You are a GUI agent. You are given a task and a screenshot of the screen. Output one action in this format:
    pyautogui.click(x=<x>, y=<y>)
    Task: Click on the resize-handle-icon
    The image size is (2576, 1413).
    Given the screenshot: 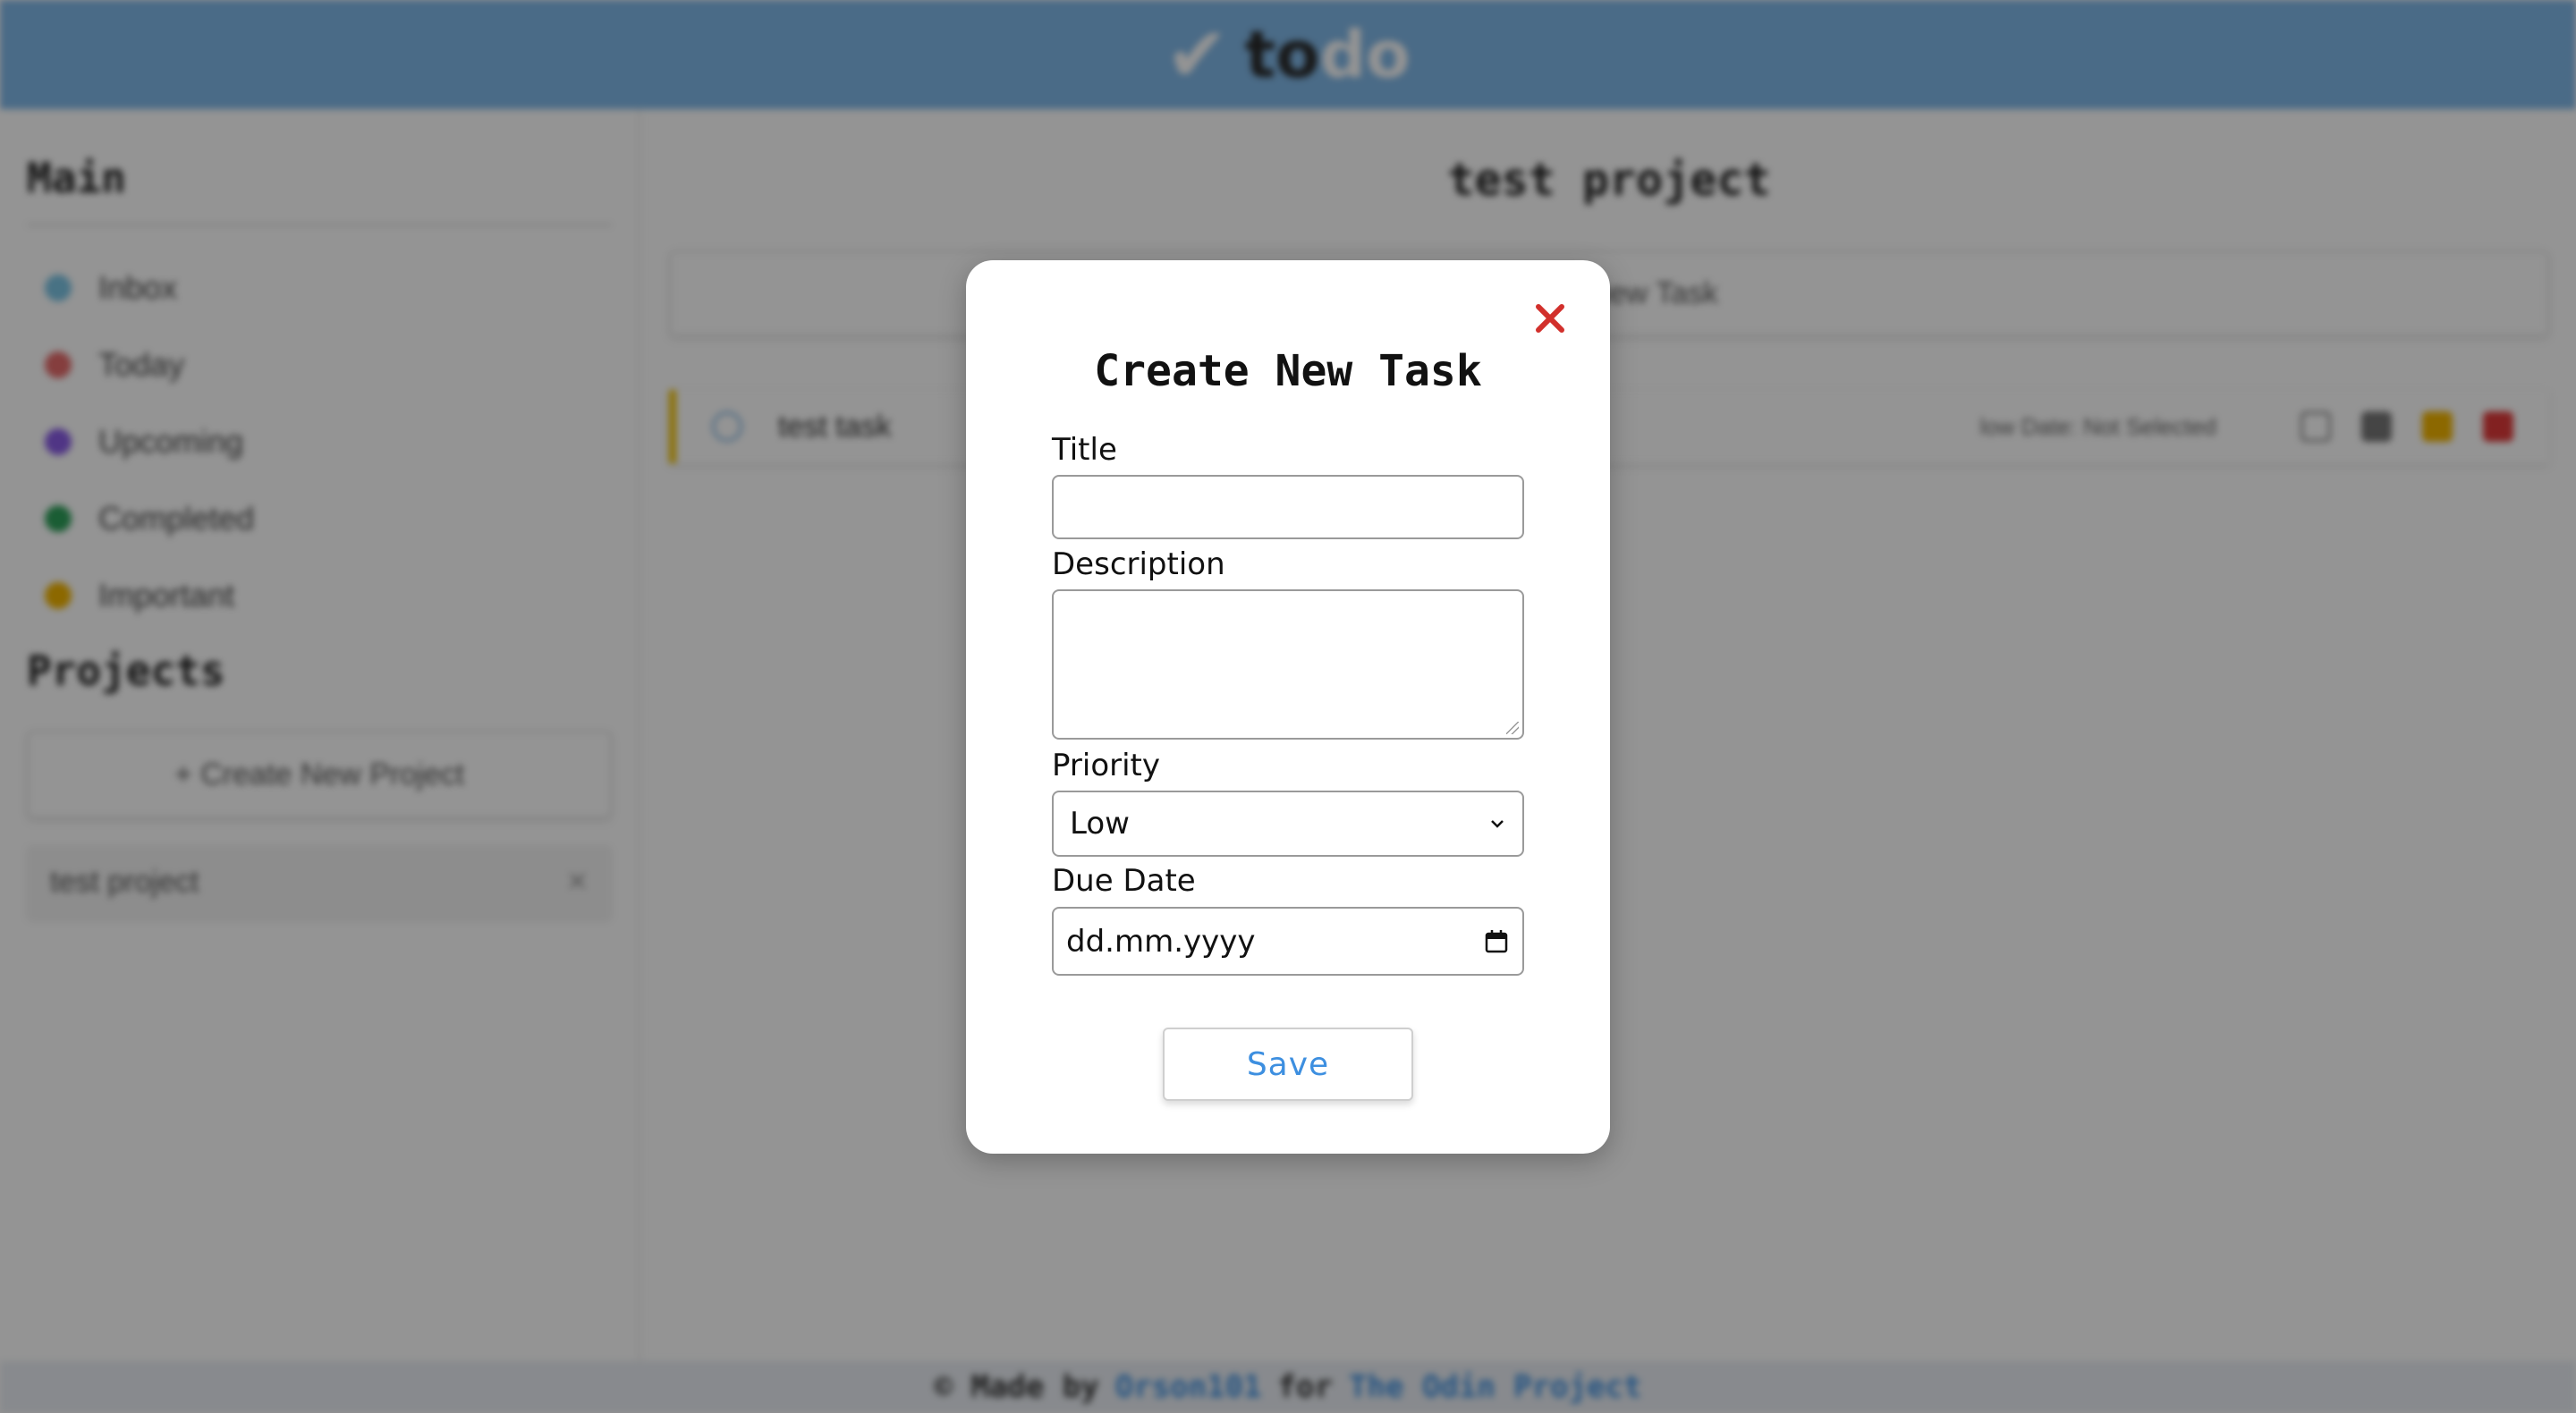 What is the action you would take?
    pyautogui.click(x=1512, y=728)
    